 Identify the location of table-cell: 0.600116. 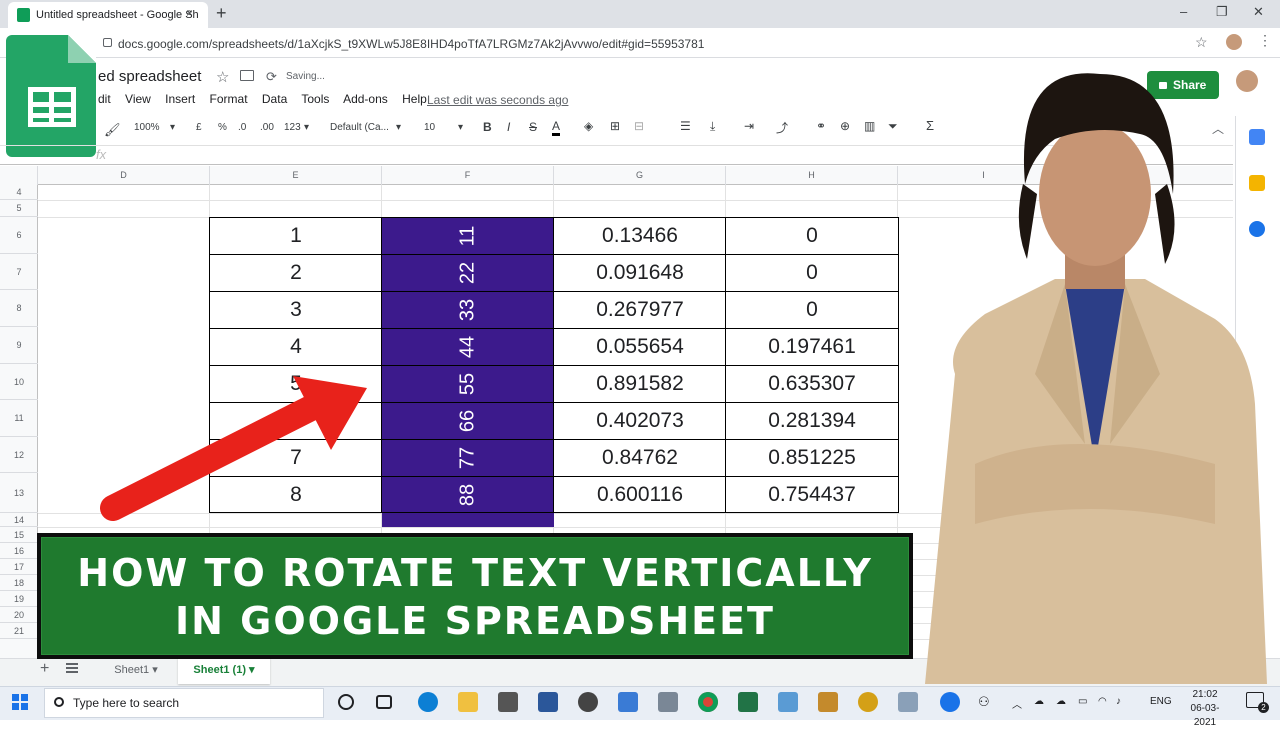
(640, 494).